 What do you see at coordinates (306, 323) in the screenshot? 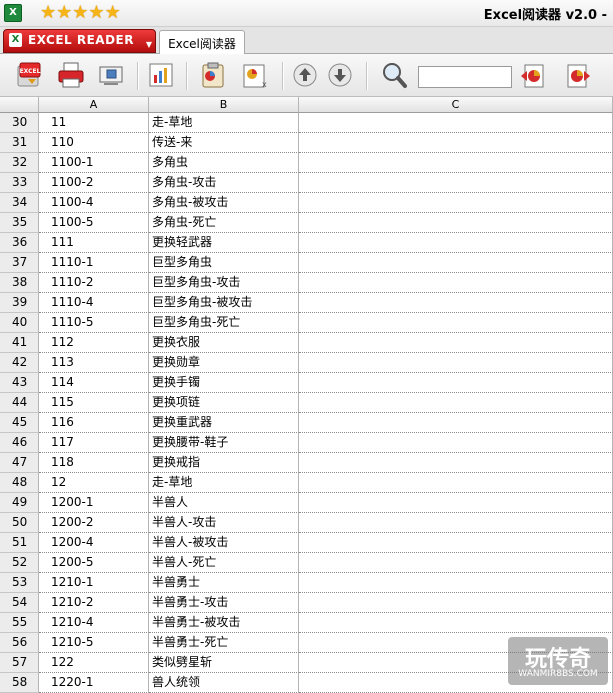
I see `table-row: 40 1110-5 巨型多角虫-死亡` at bounding box center [306, 323].